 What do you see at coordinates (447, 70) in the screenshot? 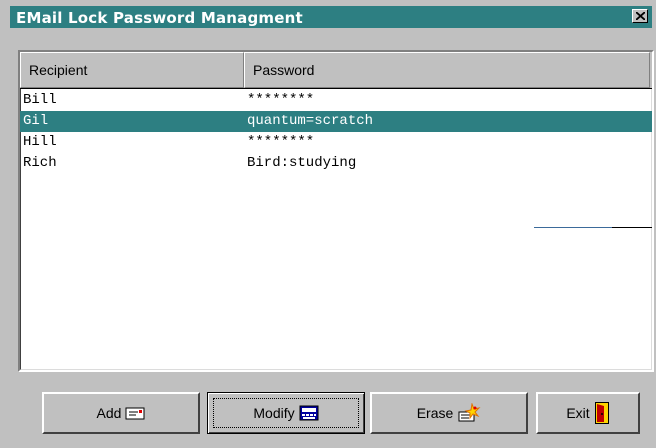
I see `column-header-password: Password` at bounding box center [447, 70].